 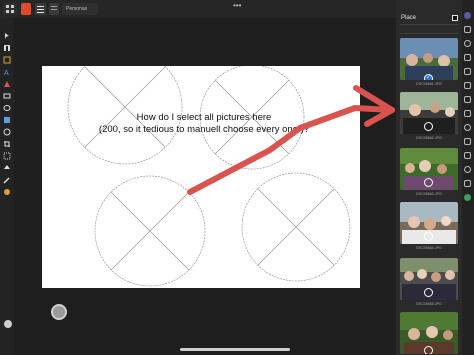 I want to click on stroke-icon, so click(x=467, y=43).